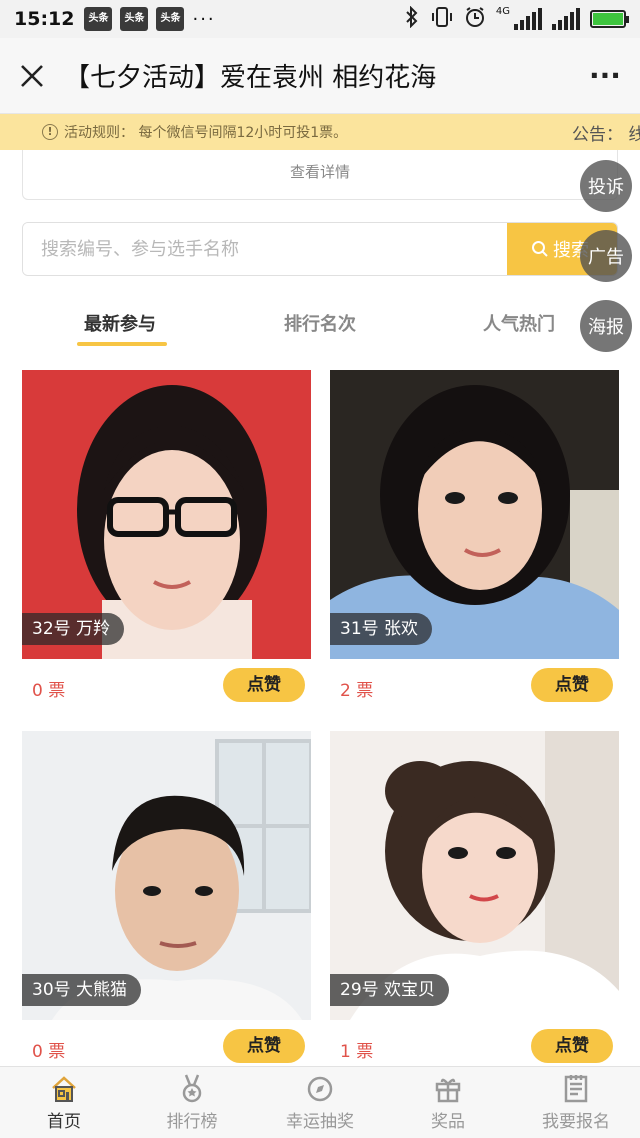 This screenshot has width=640, height=1138. I want to click on view-details-link: 查看详情, so click(320, 175).